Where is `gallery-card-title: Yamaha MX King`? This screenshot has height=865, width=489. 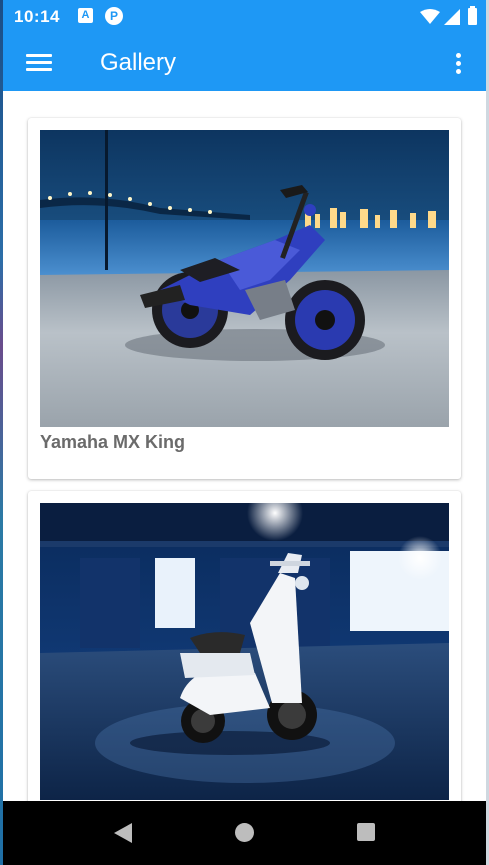
gallery-card-title: Yamaha MX King is located at coordinates (113, 442).